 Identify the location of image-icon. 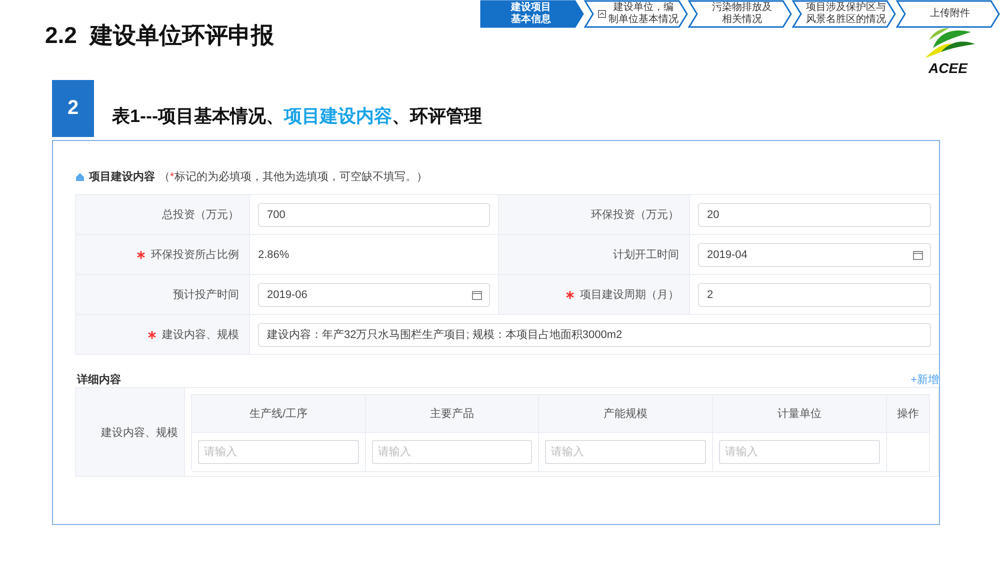
(602, 14).